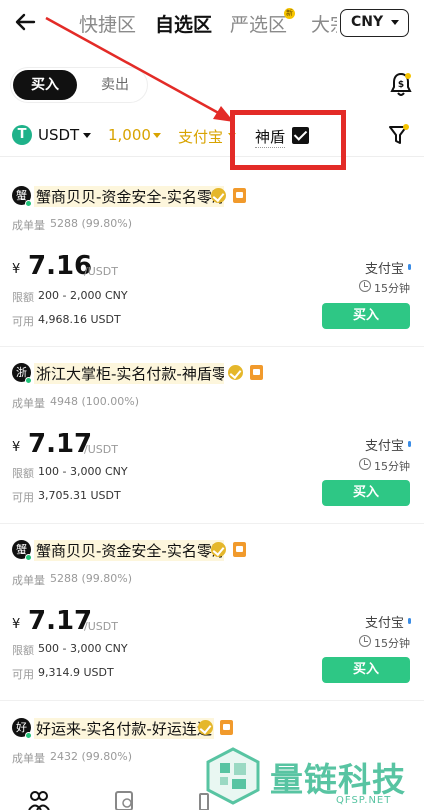 This screenshot has width=424, height=810. I want to click on tab-custom-zone: 自选区, so click(183, 23).